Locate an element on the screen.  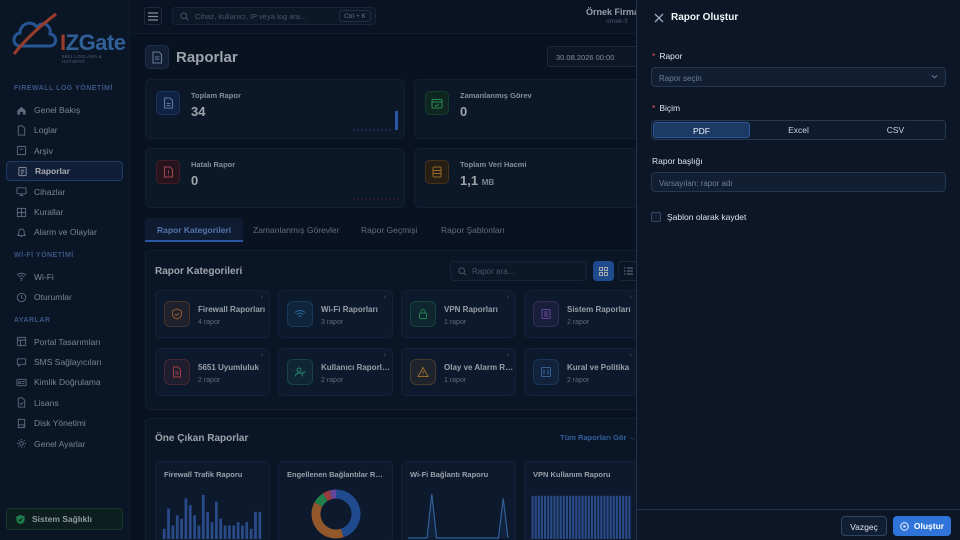
create-button-label: Oluştur is located at coordinates (929, 526).